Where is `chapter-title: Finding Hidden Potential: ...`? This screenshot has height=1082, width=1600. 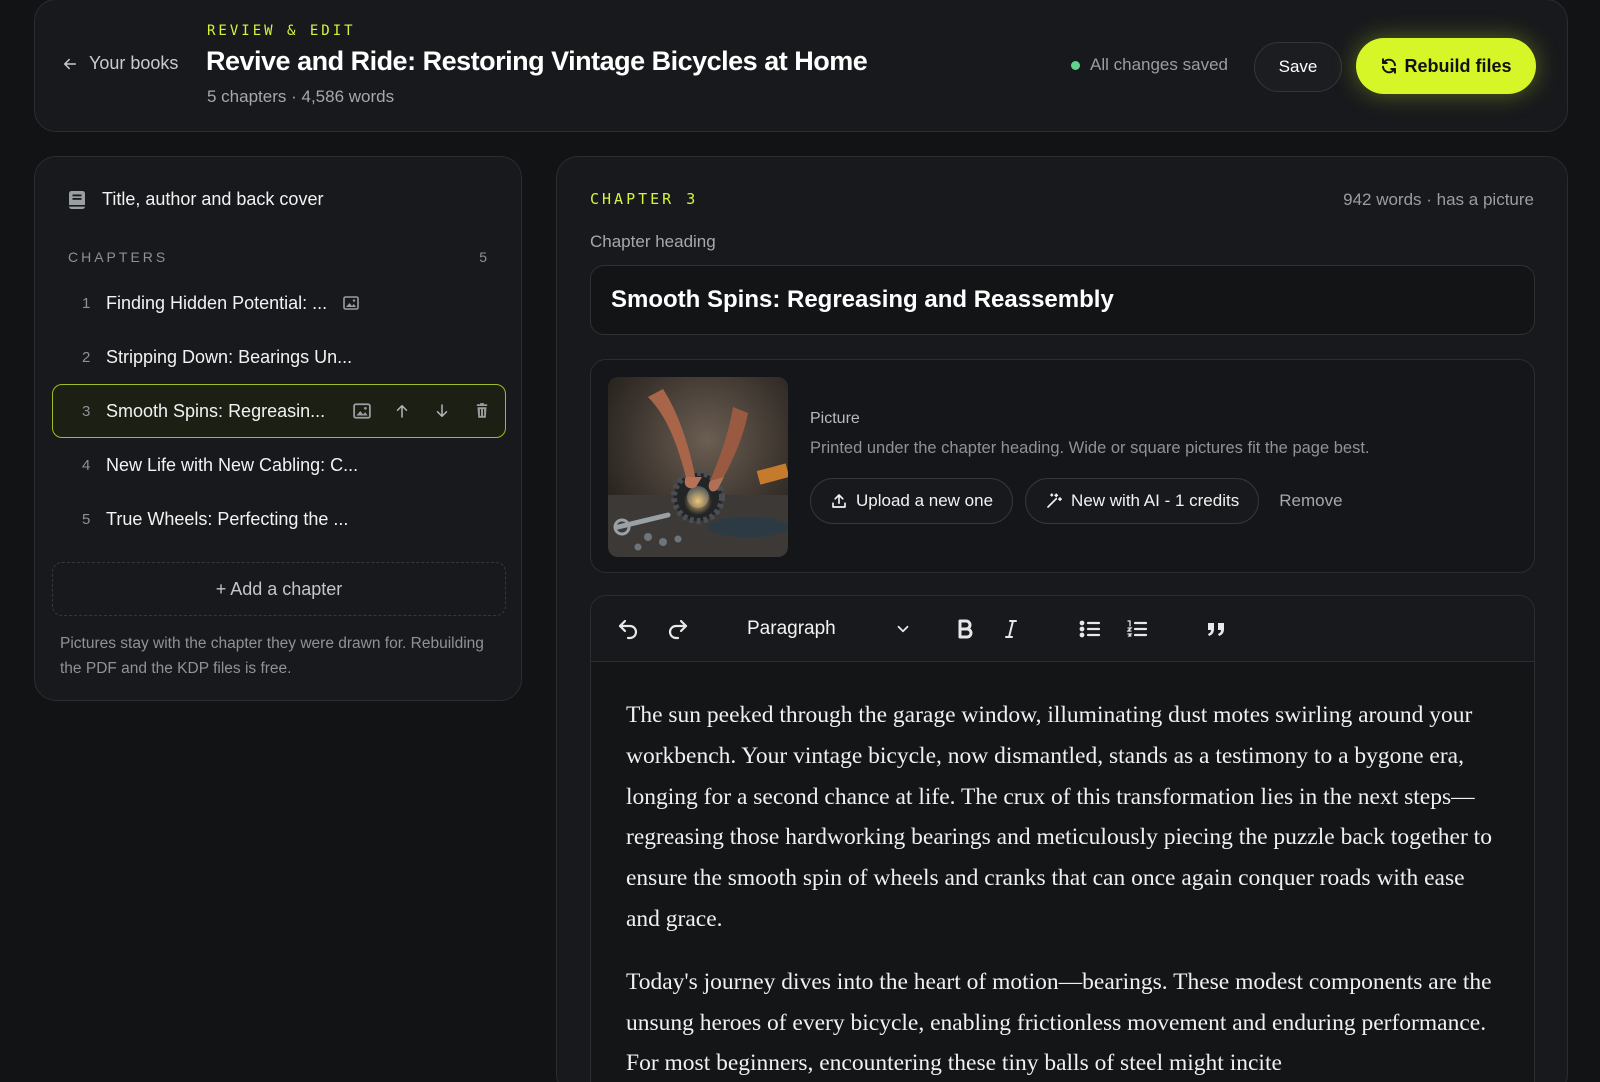
chapter-title: Finding Hidden Potential: ... is located at coordinates (216, 303).